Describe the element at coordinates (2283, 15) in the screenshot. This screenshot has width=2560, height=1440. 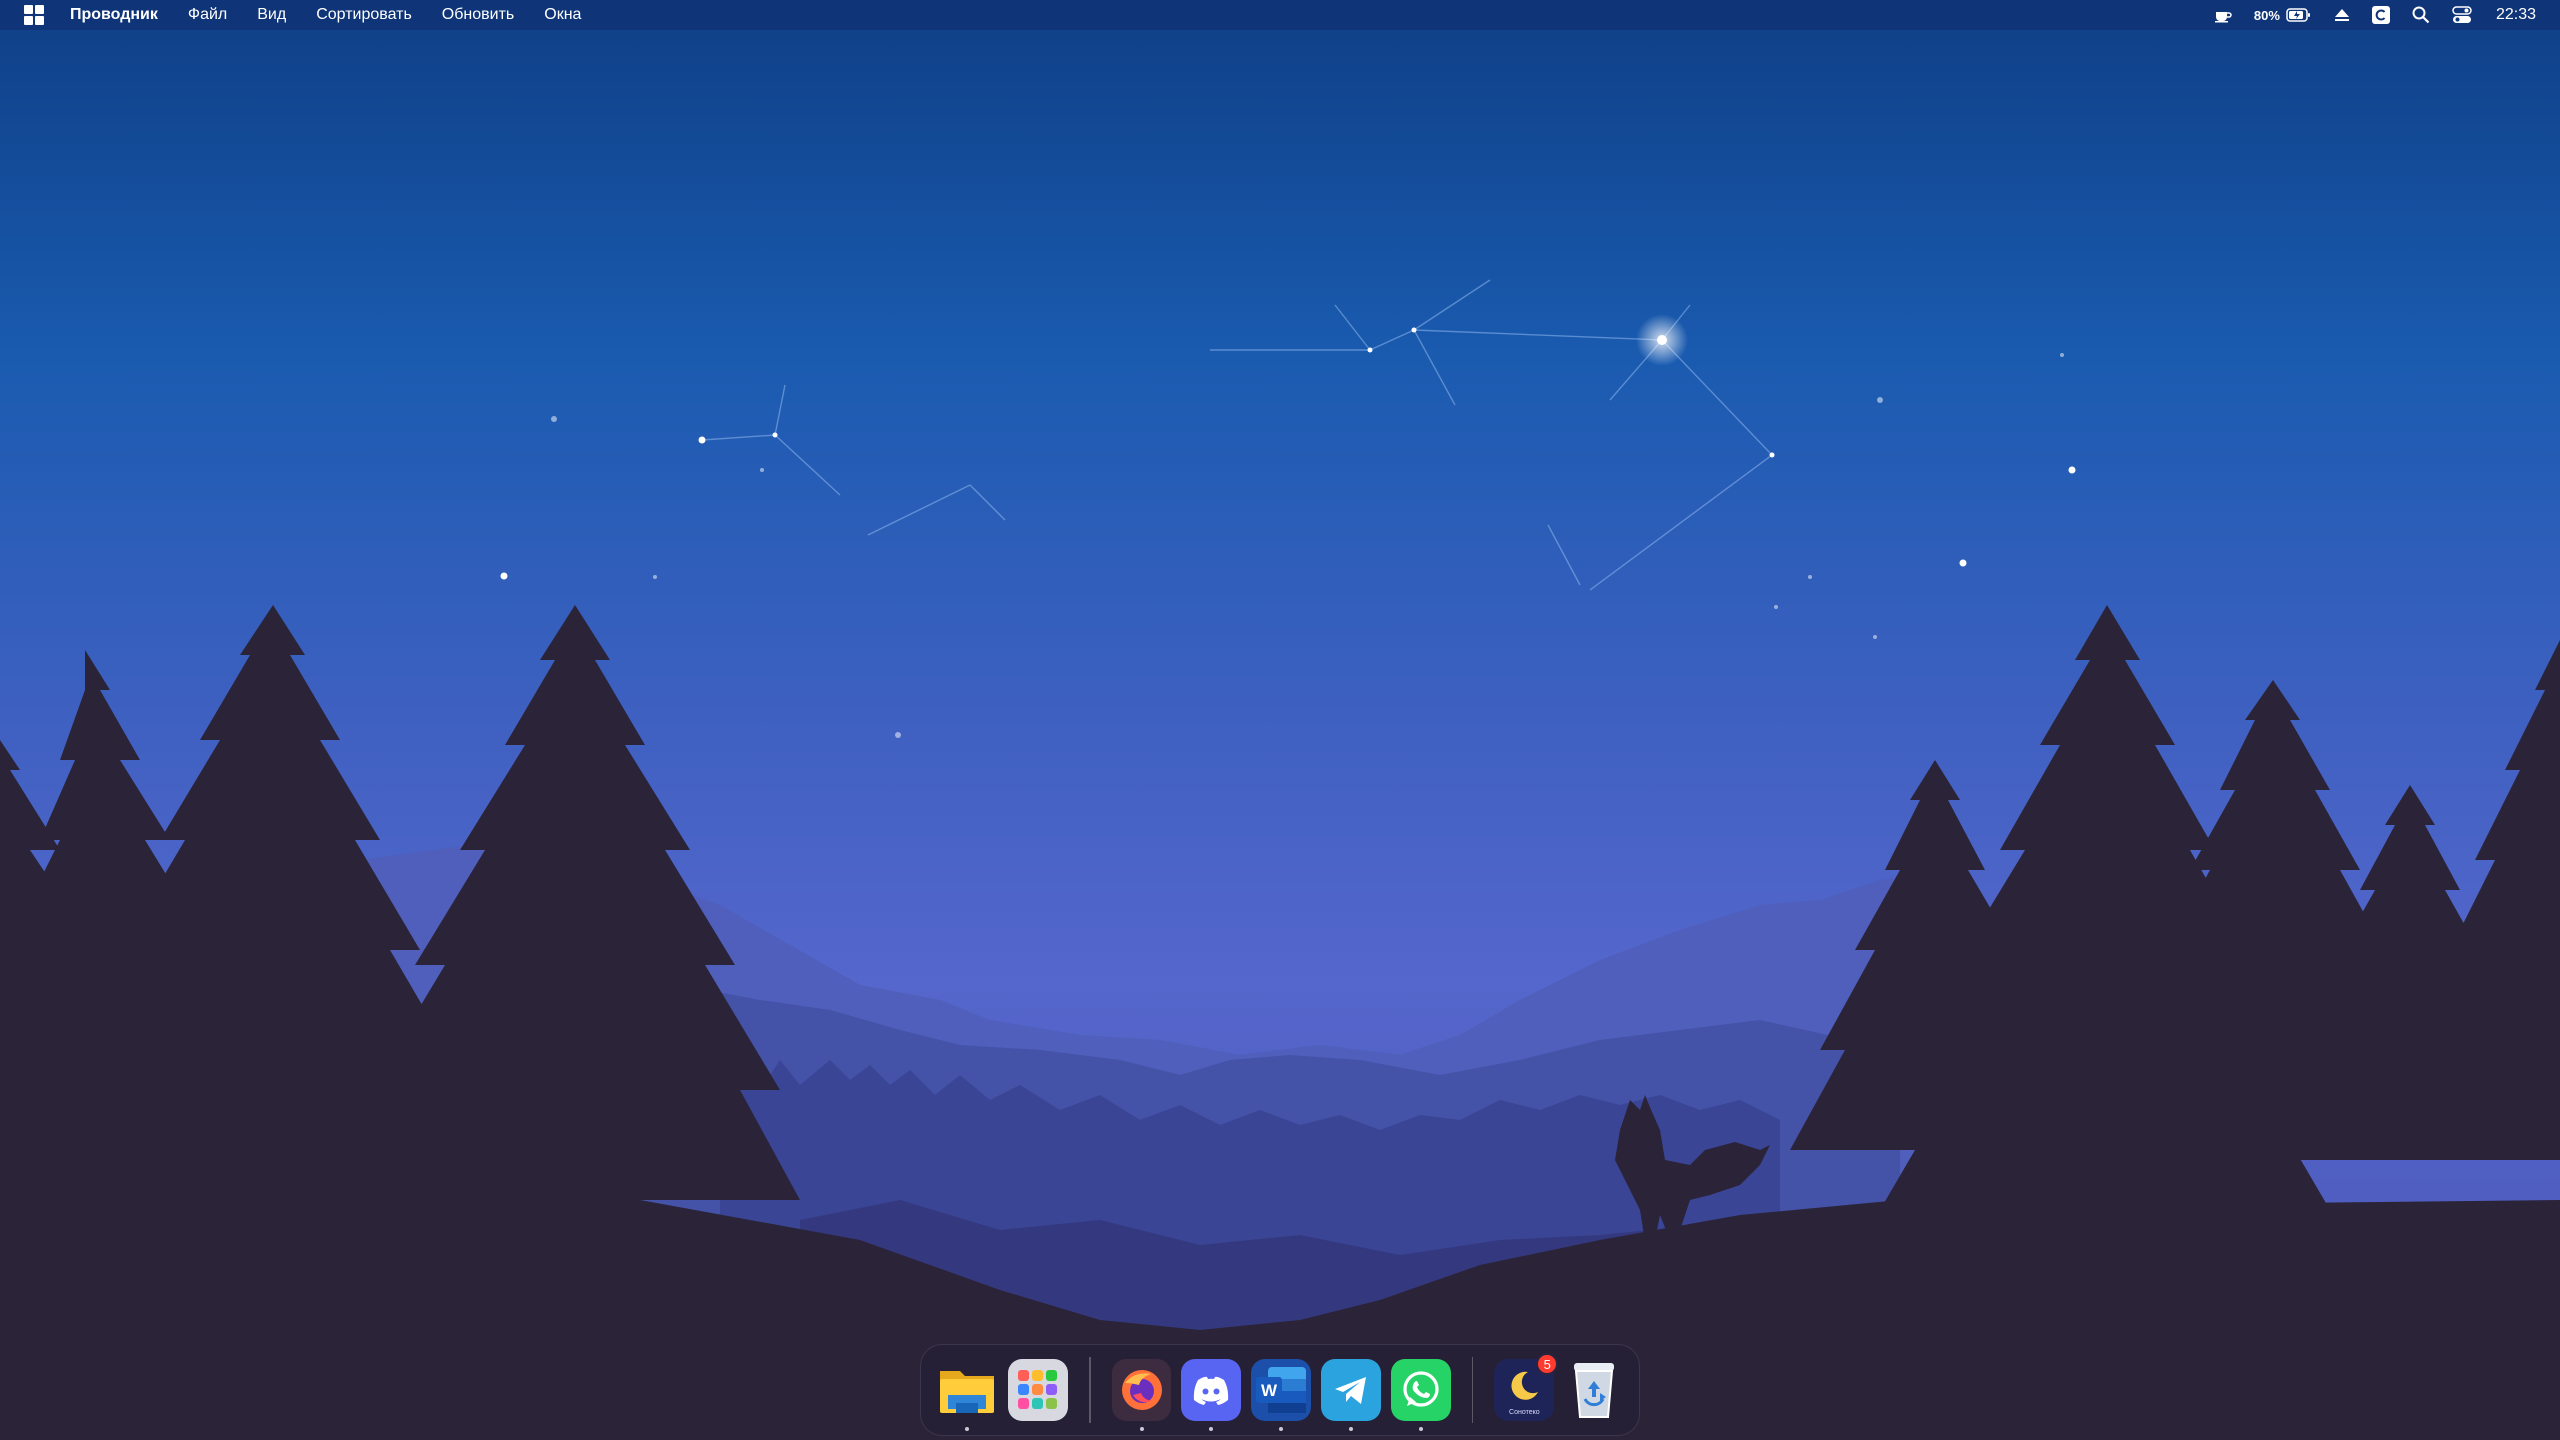
I see `battery-status: 80%` at that location.